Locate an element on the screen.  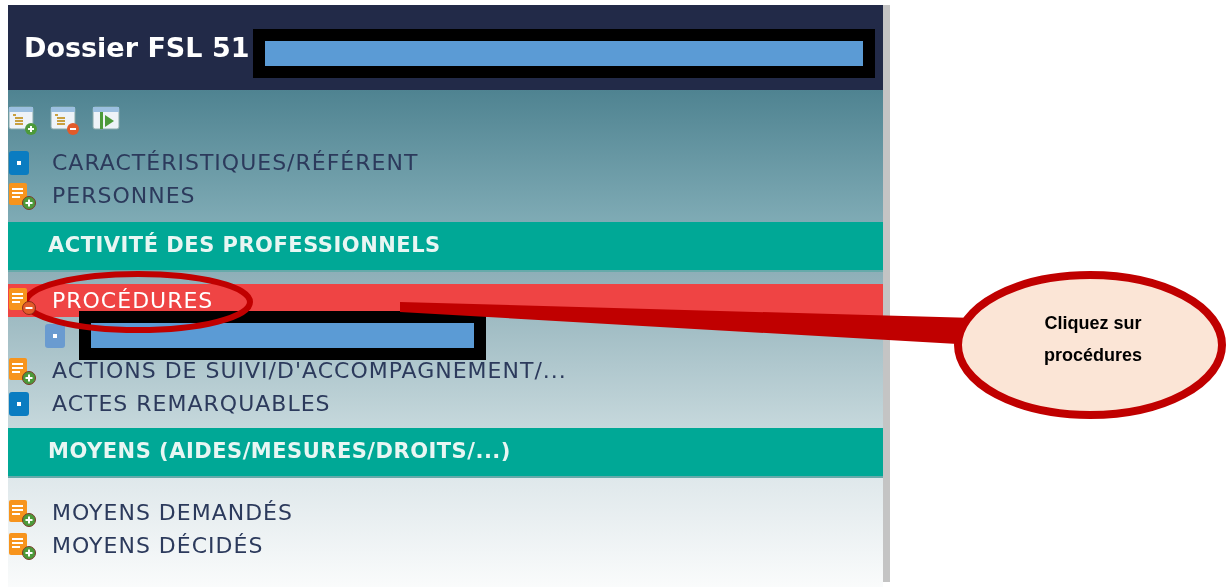
tree-item: PERSONNES is located at coordinates (124, 195).